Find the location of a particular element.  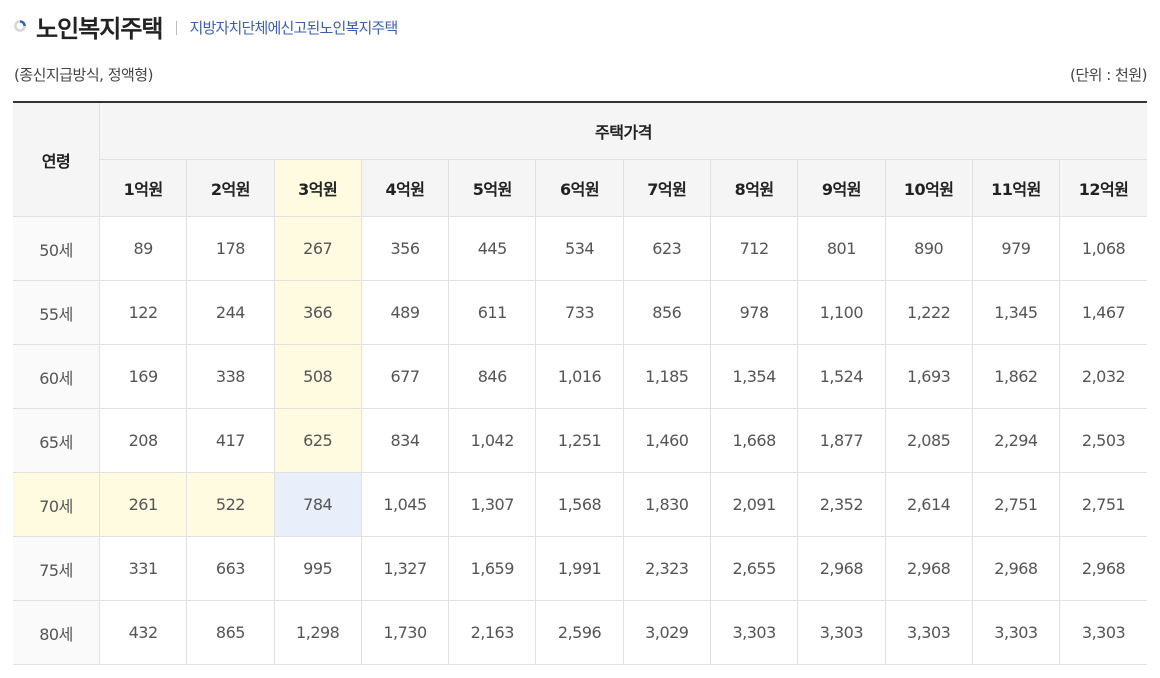

value-cell: 890 is located at coordinates (928, 248).